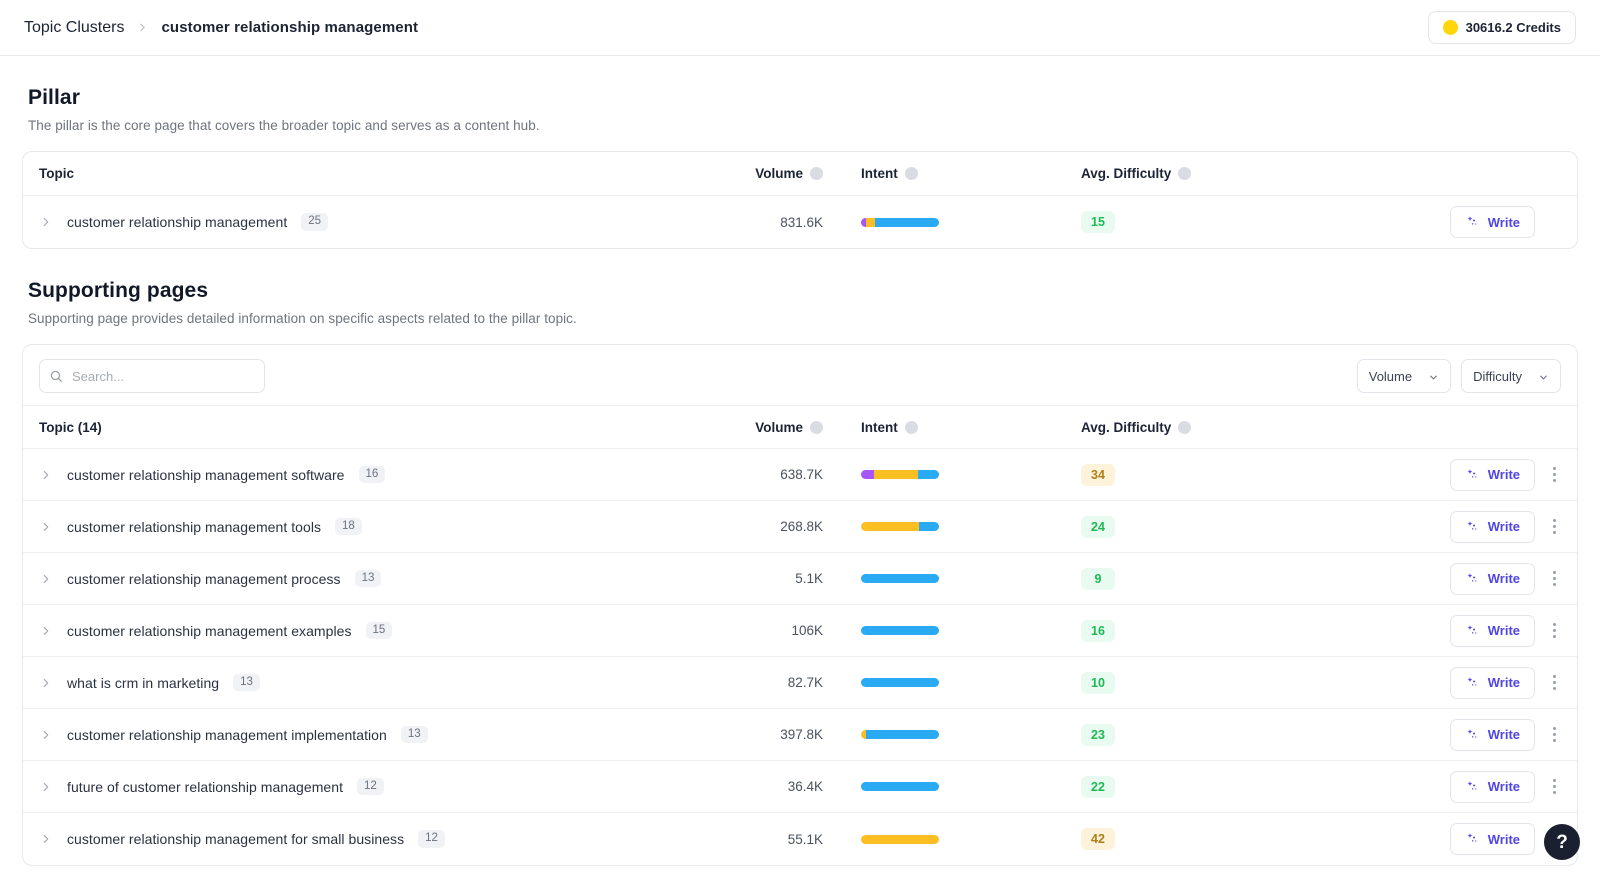 This screenshot has width=1600, height=878. What do you see at coordinates (1501, 27) in the screenshot?
I see `credits-badge: 30616.2 Credits` at bounding box center [1501, 27].